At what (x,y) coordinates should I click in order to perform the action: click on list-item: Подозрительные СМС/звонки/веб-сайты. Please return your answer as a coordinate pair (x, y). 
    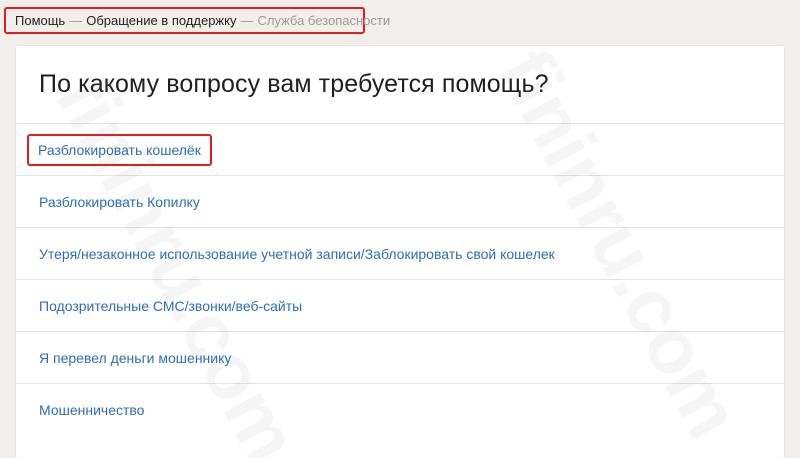
    Looking at the image, I should click on (400, 305).